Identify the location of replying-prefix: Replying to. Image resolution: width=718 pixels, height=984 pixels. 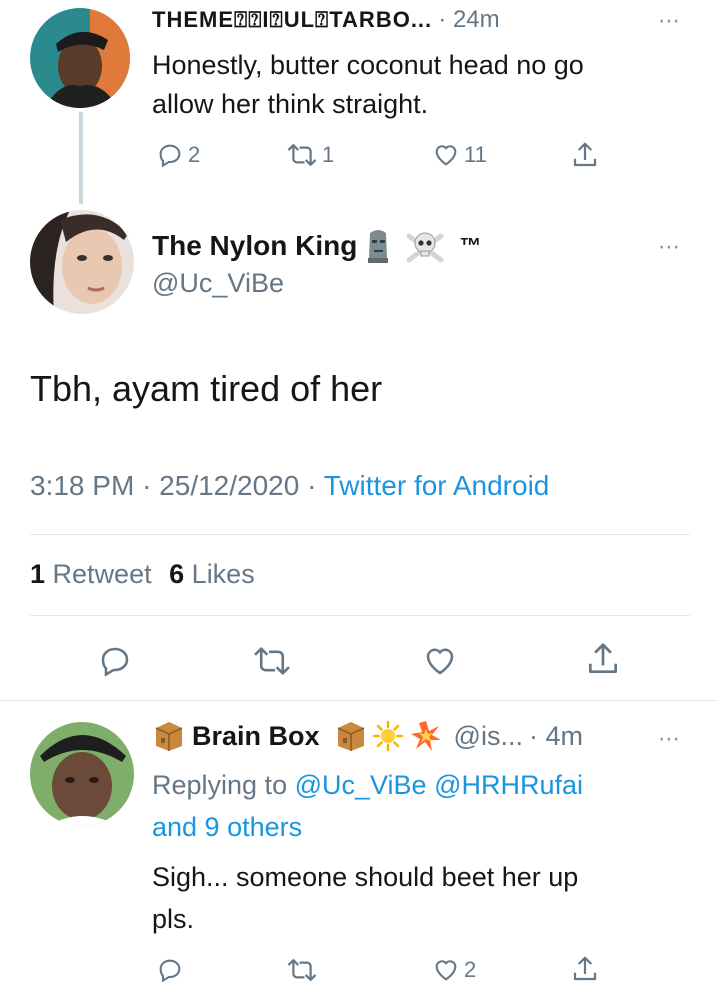
(220, 785).